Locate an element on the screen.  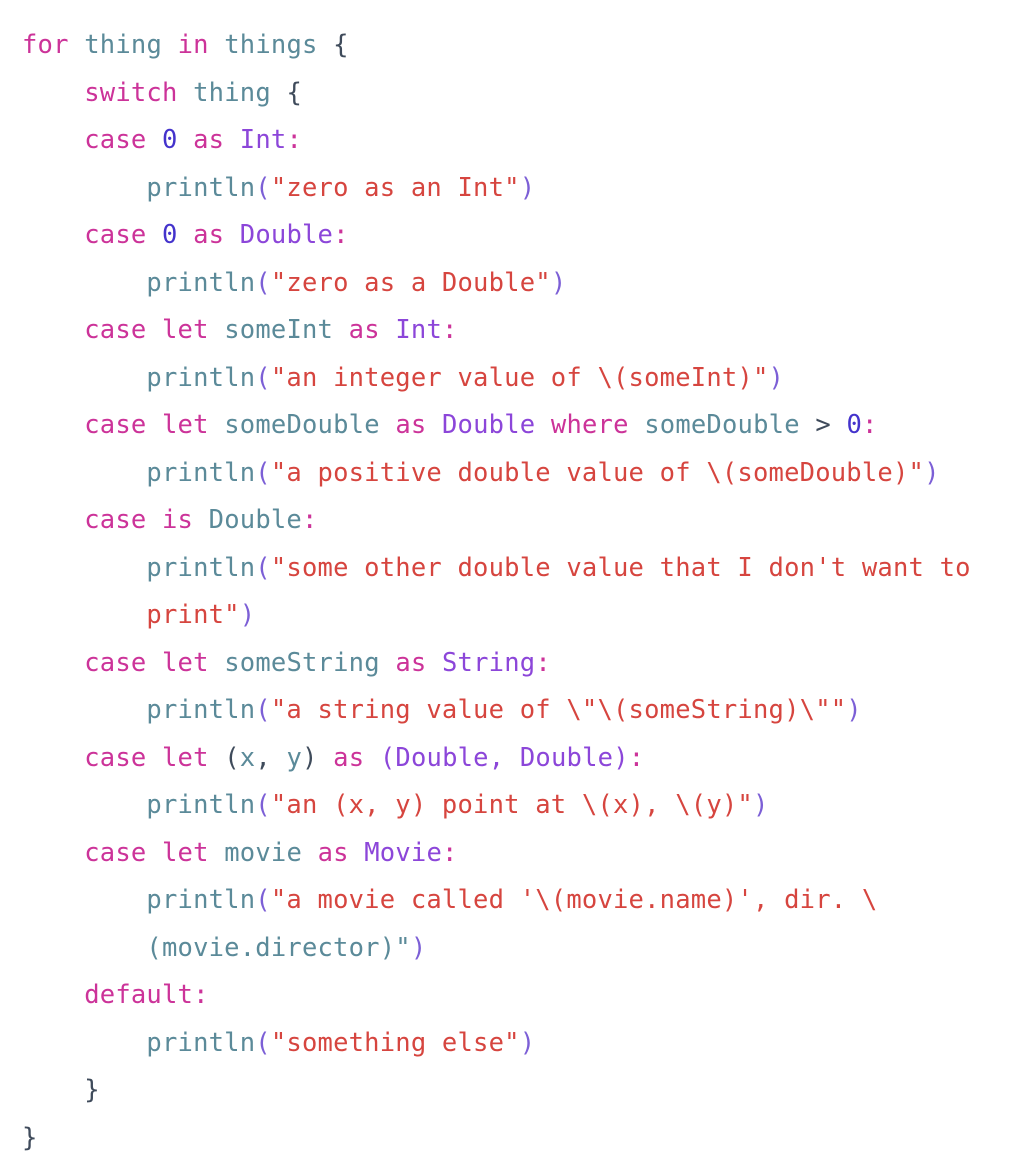
identifier-movie: movie is located at coordinates (263, 852).